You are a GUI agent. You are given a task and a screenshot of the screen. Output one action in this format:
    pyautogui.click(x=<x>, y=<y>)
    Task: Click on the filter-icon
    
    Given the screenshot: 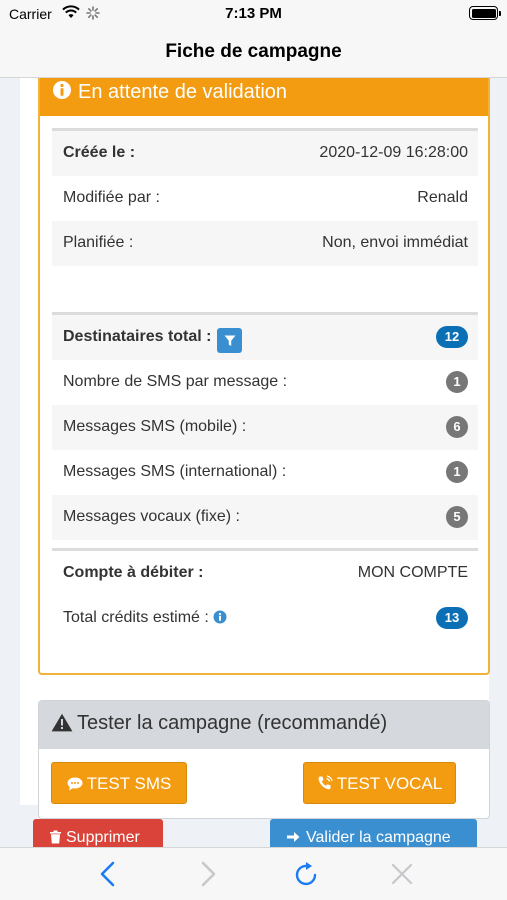 What is the action you would take?
    pyautogui.click(x=230, y=340)
    